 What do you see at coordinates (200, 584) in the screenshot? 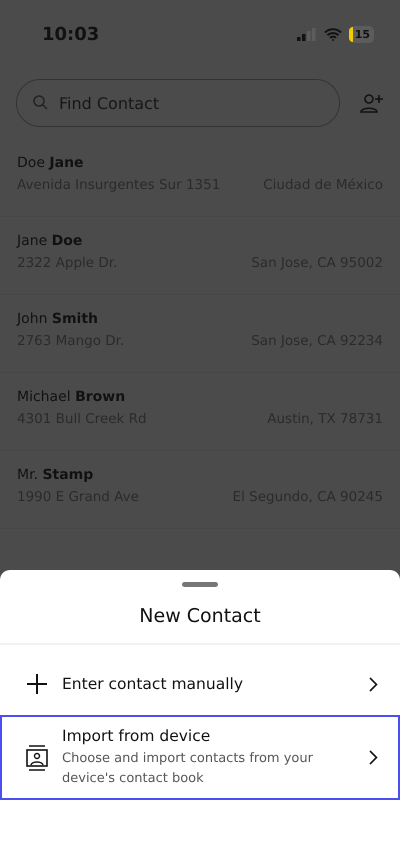
I see `drag-handle` at bounding box center [200, 584].